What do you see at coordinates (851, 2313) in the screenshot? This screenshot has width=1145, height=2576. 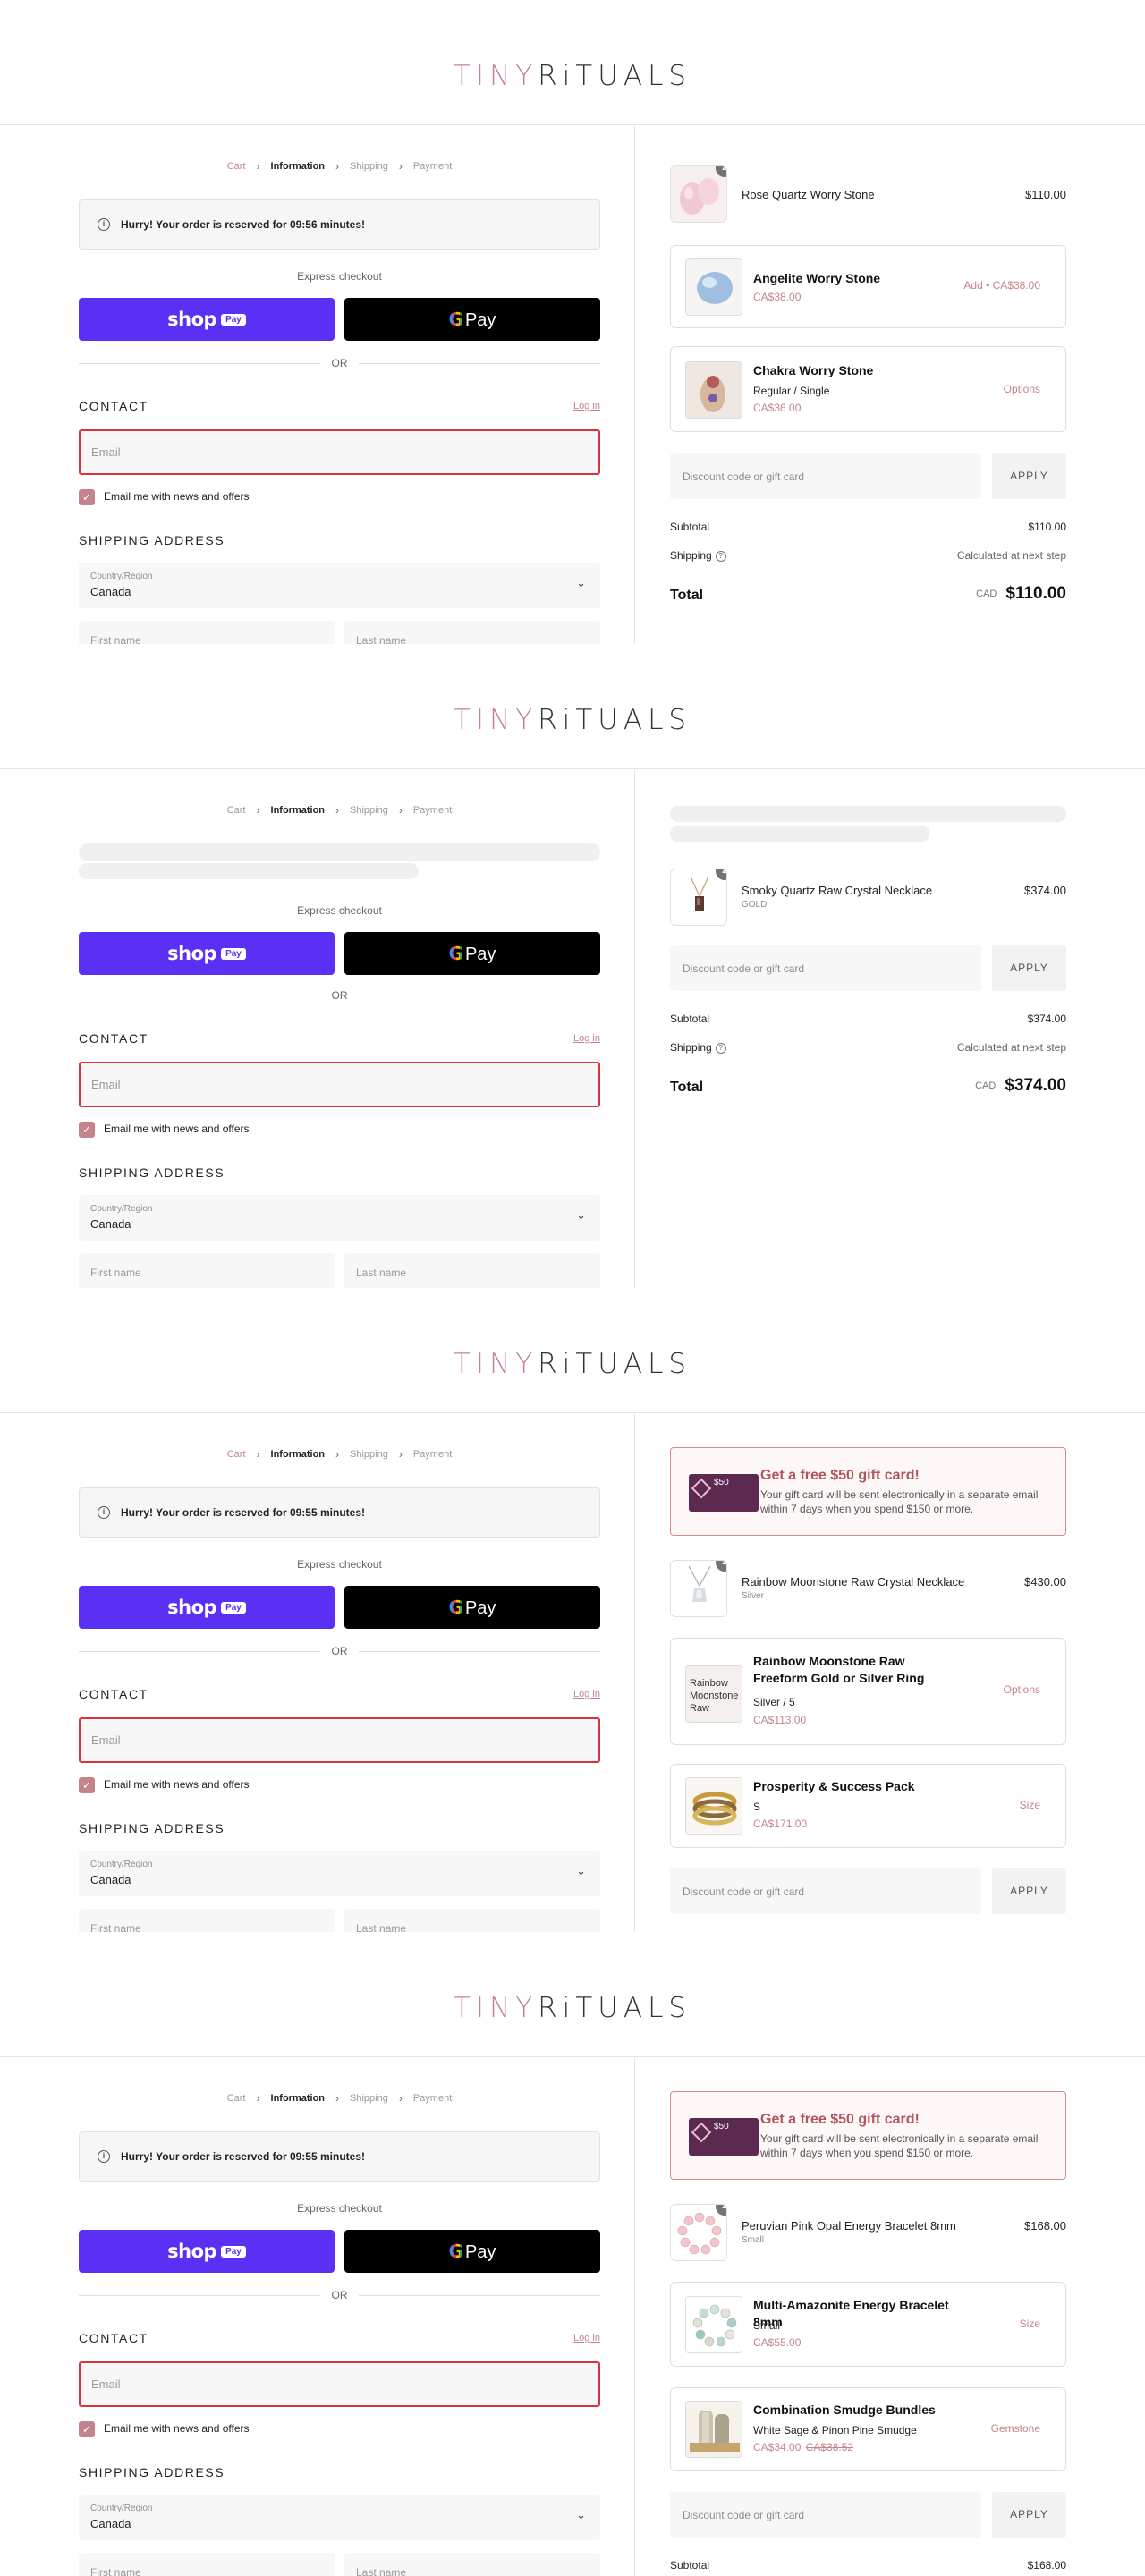 I see `upsell-title: Multi-Amazonite Energy Bracelet 8mm` at bounding box center [851, 2313].